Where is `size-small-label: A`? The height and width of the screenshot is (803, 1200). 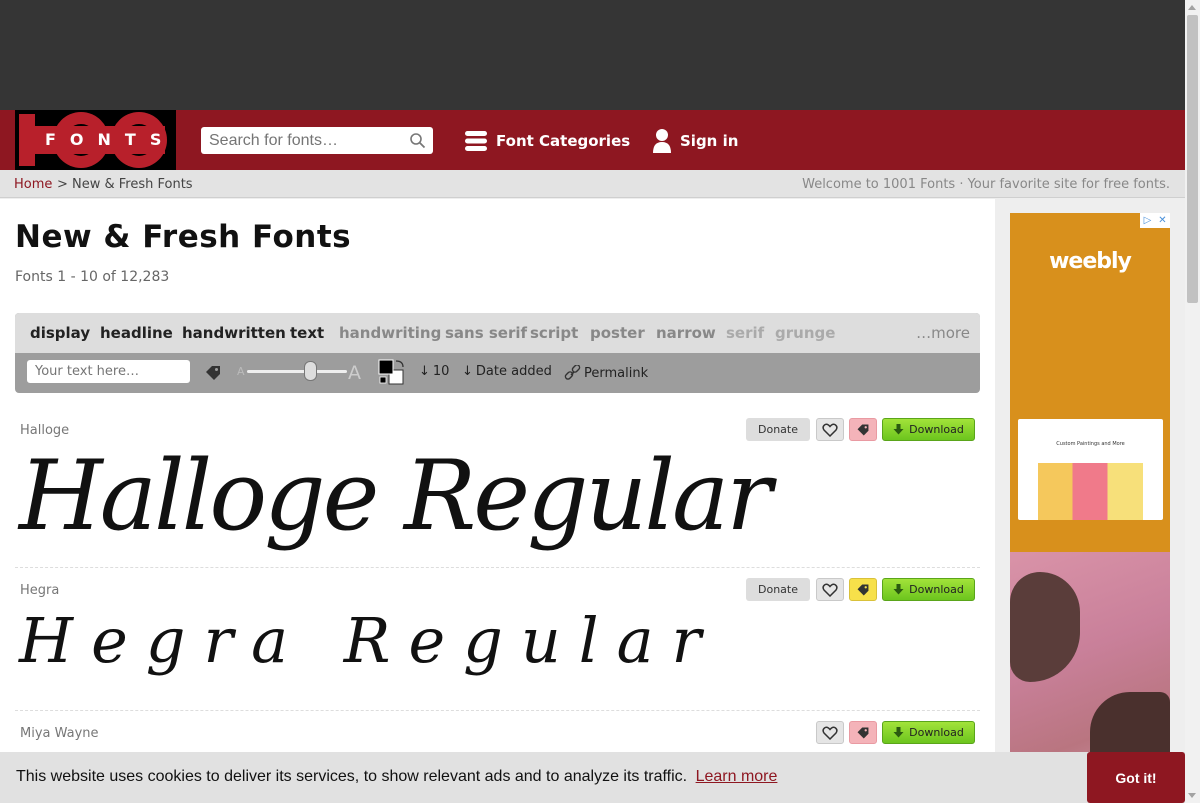 size-small-label: A is located at coordinates (241, 371).